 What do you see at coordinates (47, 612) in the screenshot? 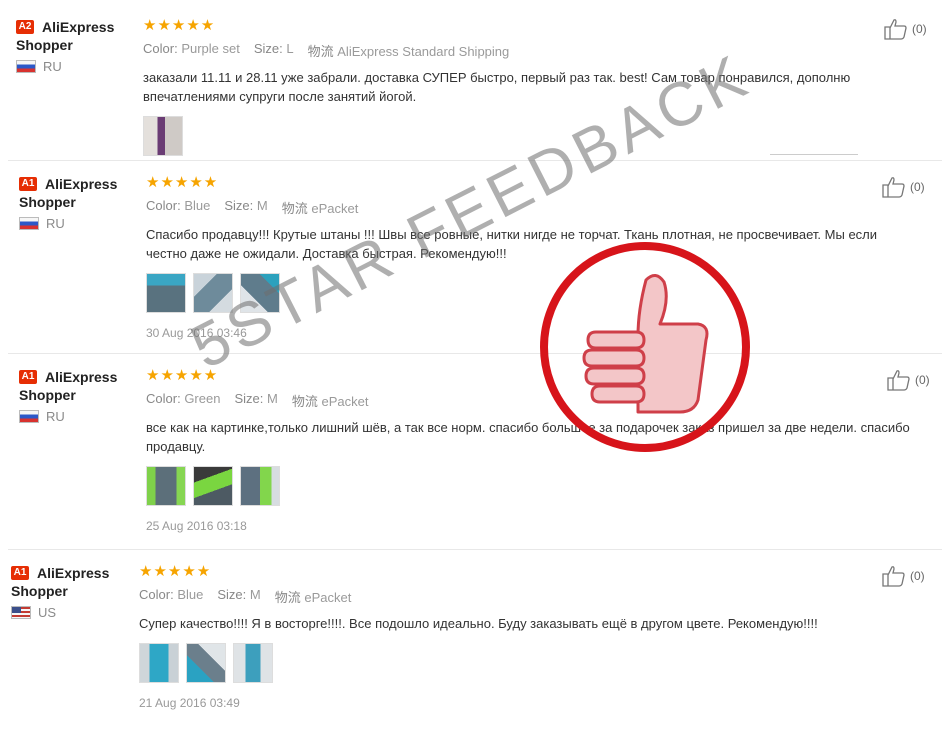
I see `reviewer-country: US` at bounding box center [47, 612].